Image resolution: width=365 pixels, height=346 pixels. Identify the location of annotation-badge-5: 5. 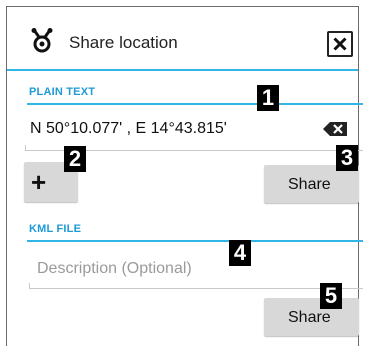
(331, 296).